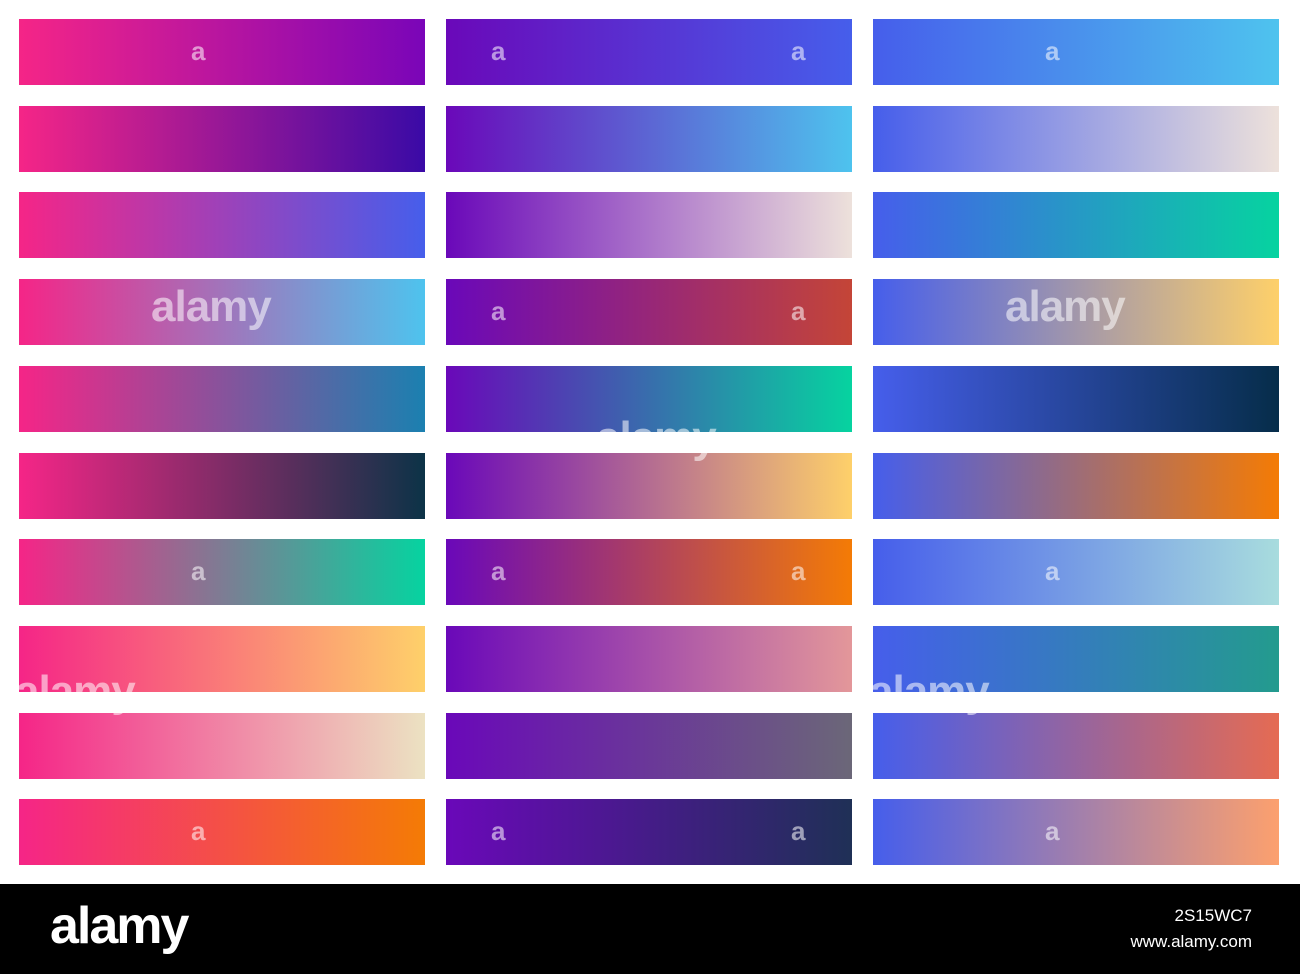  Describe the element at coordinates (1213, 915) in the screenshot. I see `image-id: 2S15WC7` at that location.